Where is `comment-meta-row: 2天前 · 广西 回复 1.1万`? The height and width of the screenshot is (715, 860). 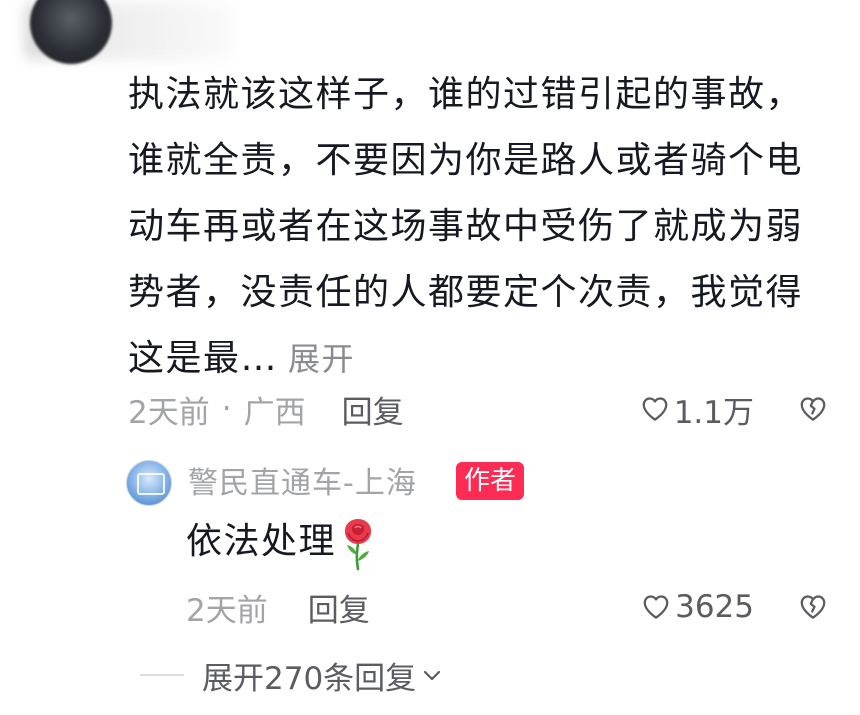 comment-meta-row: 2天前 · 广西 回复 1.1万 is located at coordinates (478, 409).